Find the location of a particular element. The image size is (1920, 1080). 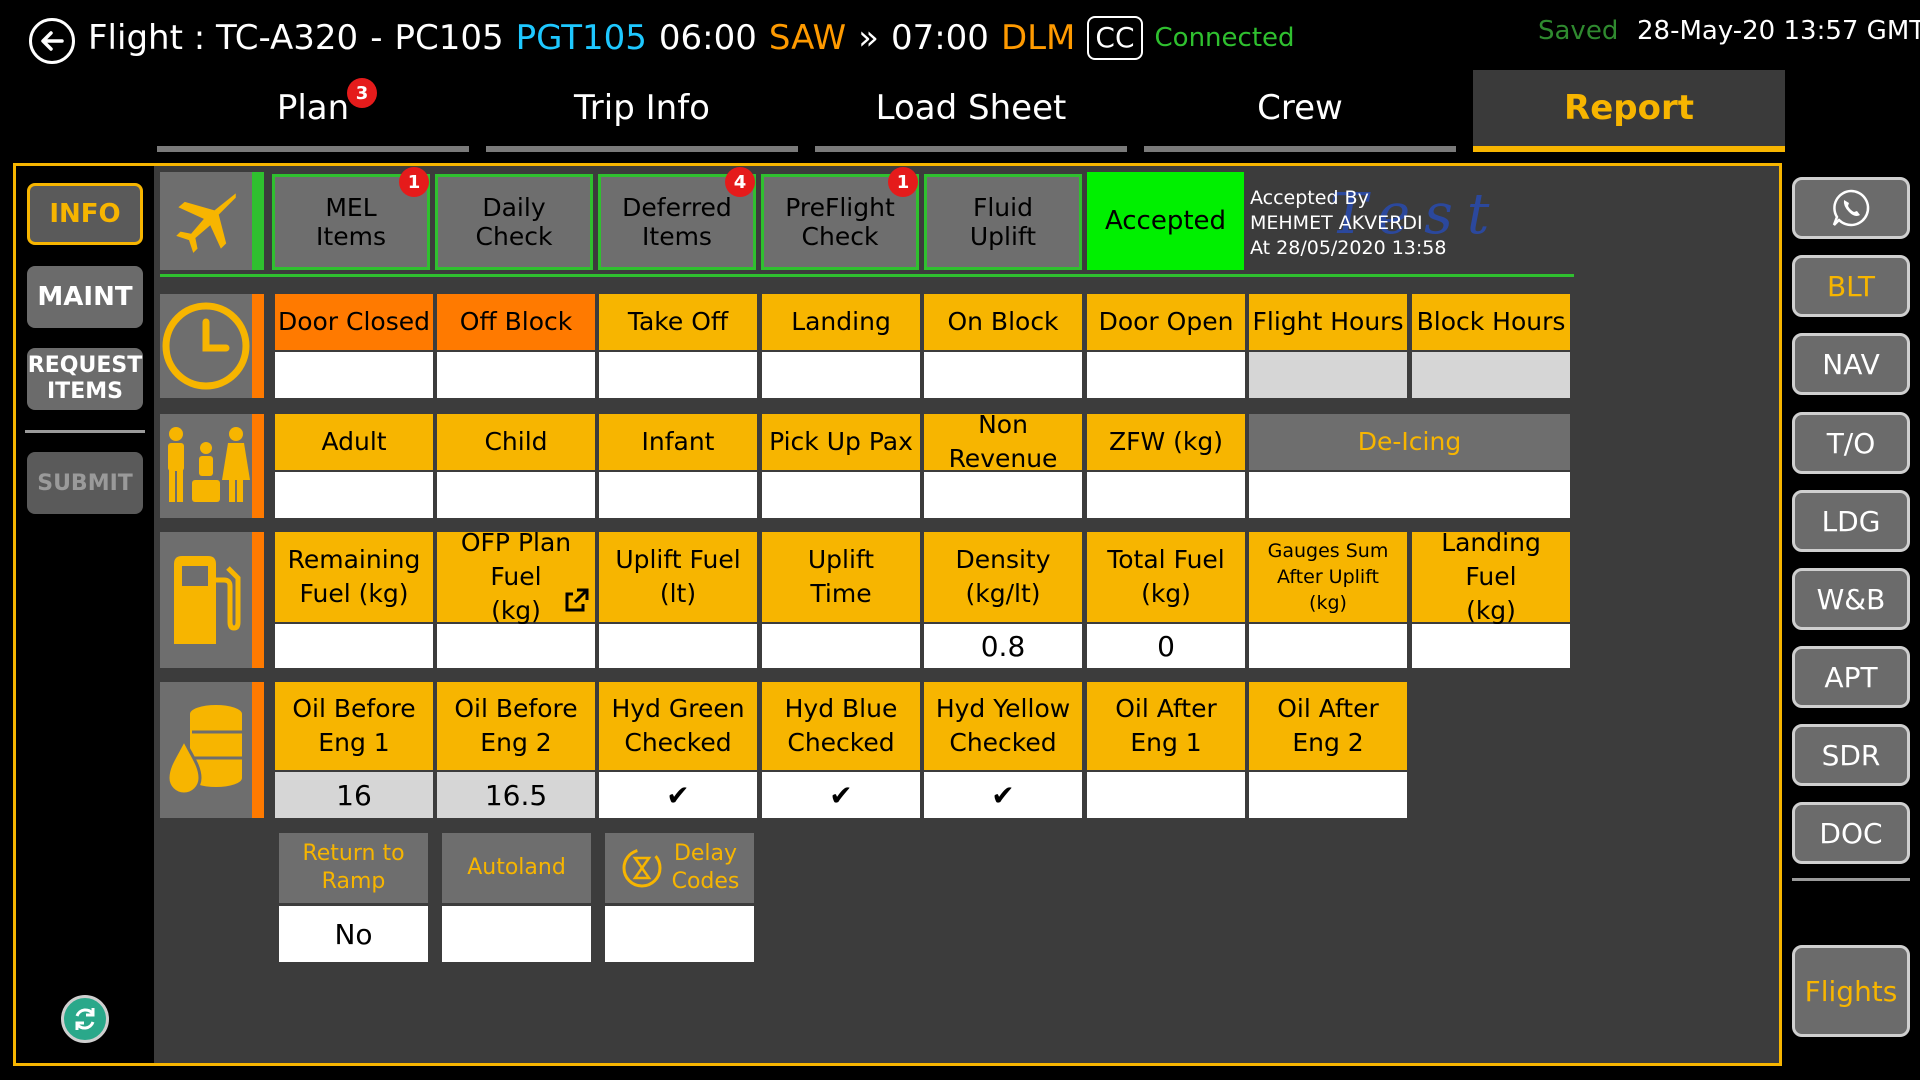

fuel-header: Remaining Fuel (kg) is located at coordinates (354, 577).